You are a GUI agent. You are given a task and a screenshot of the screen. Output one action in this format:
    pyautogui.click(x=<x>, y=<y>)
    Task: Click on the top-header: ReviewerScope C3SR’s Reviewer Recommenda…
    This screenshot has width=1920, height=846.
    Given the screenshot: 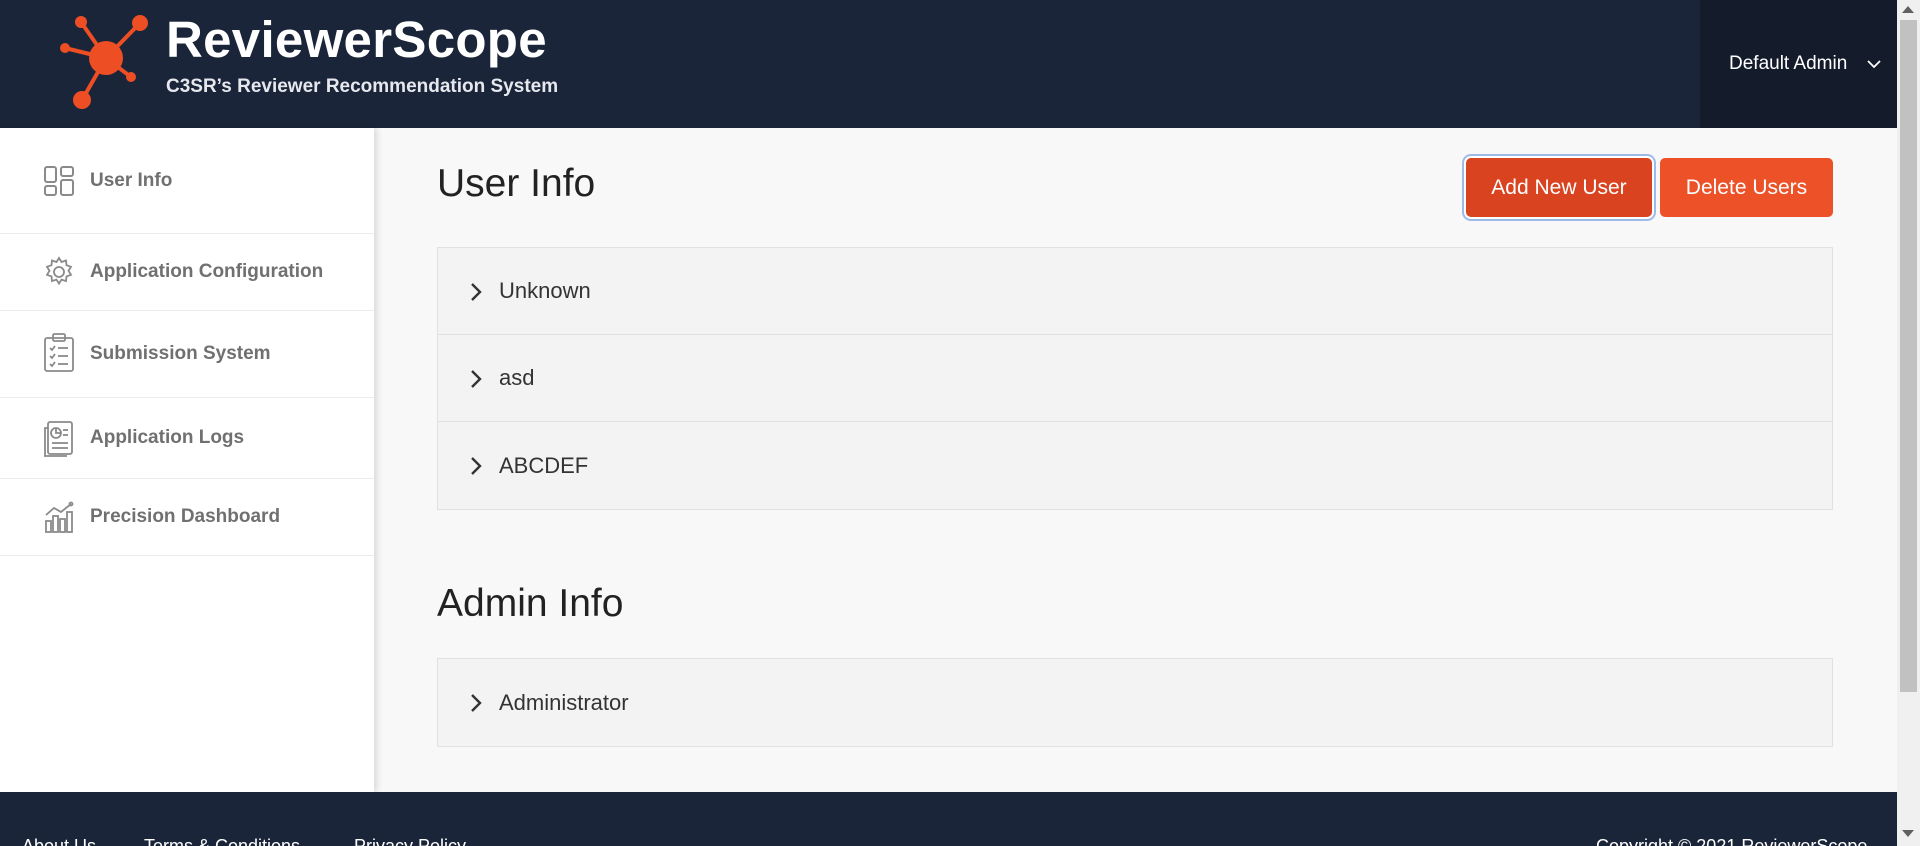 What is the action you would take?
    pyautogui.click(x=948, y=64)
    